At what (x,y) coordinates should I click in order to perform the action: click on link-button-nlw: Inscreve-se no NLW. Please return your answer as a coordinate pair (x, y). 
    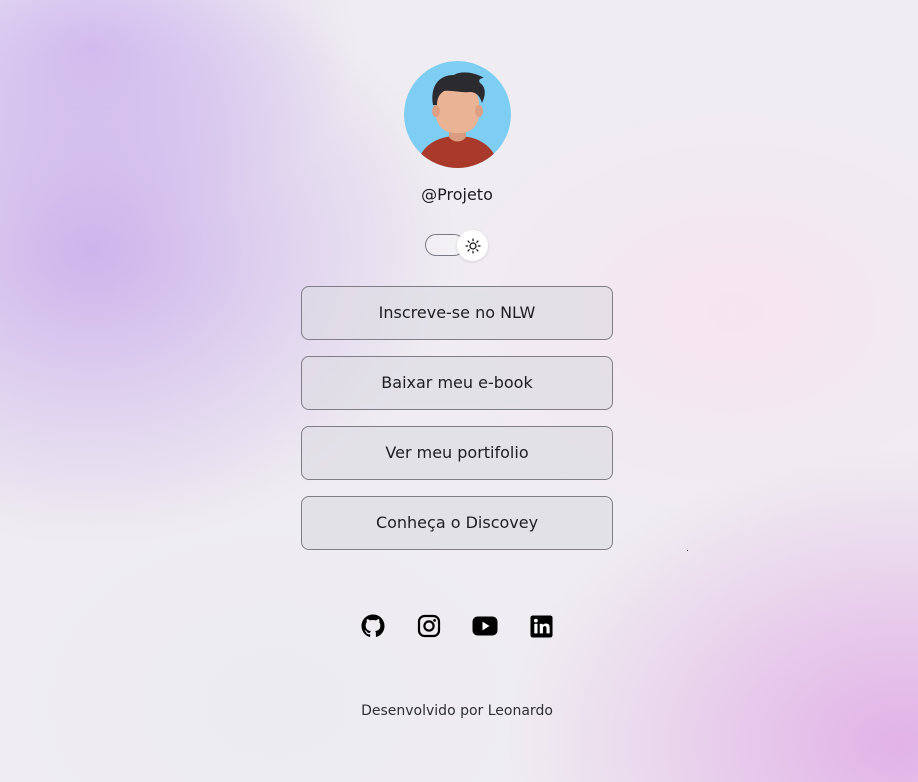
    Looking at the image, I should click on (457, 313).